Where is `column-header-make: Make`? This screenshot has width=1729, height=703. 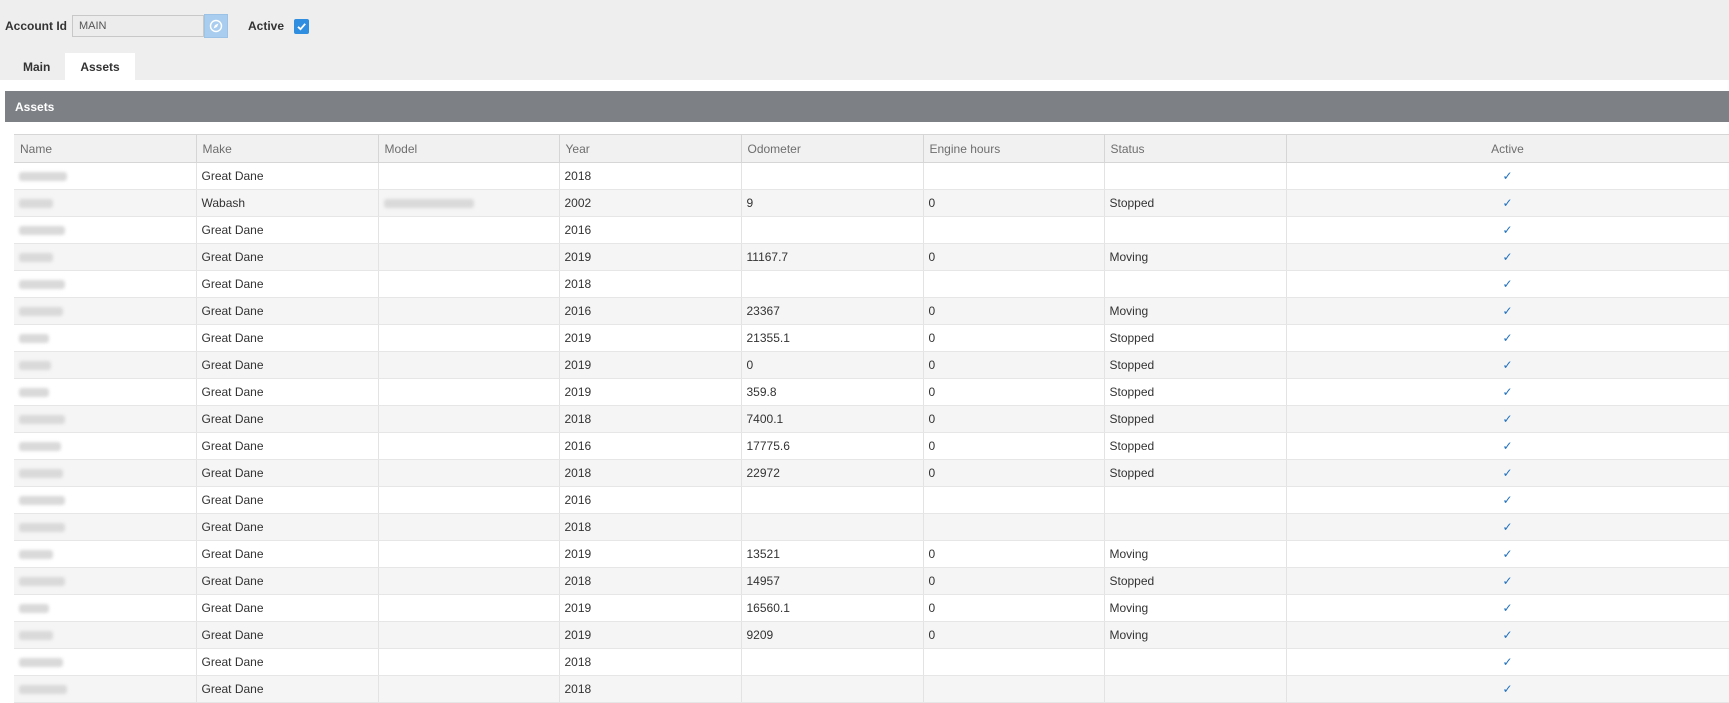 column-header-make: Make is located at coordinates (287, 148).